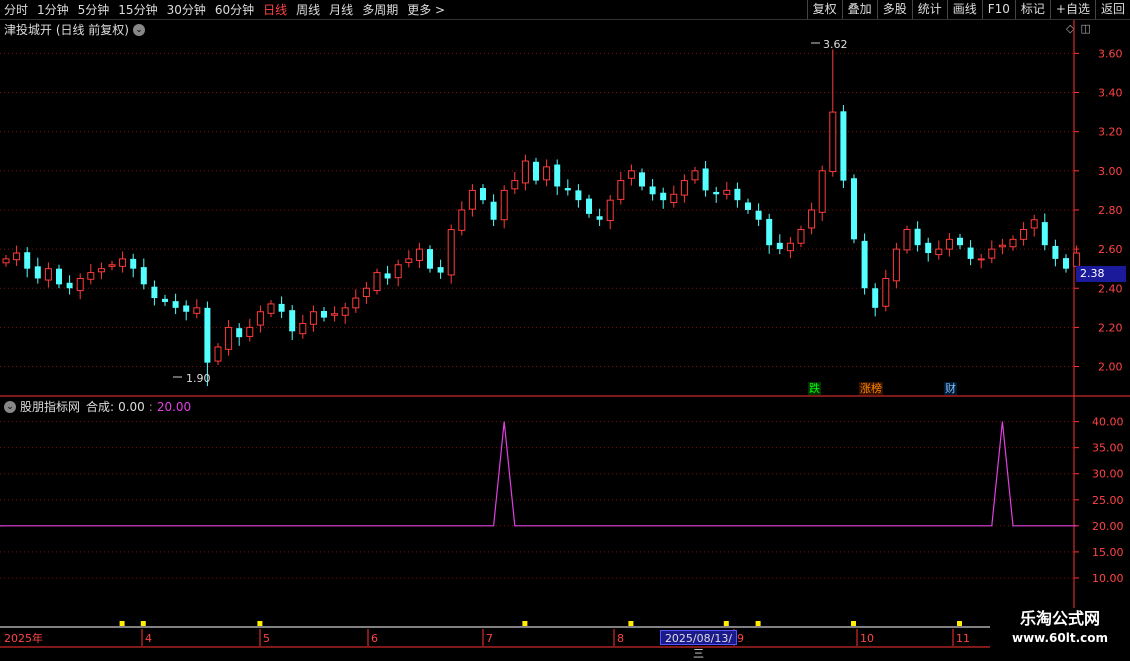 The height and width of the screenshot is (661, 1130). What do you see at coordinates (1108, 448) in the screenshot?
I see `ind-tick-label-1: 35.00` at bounding box center [1108, 448].